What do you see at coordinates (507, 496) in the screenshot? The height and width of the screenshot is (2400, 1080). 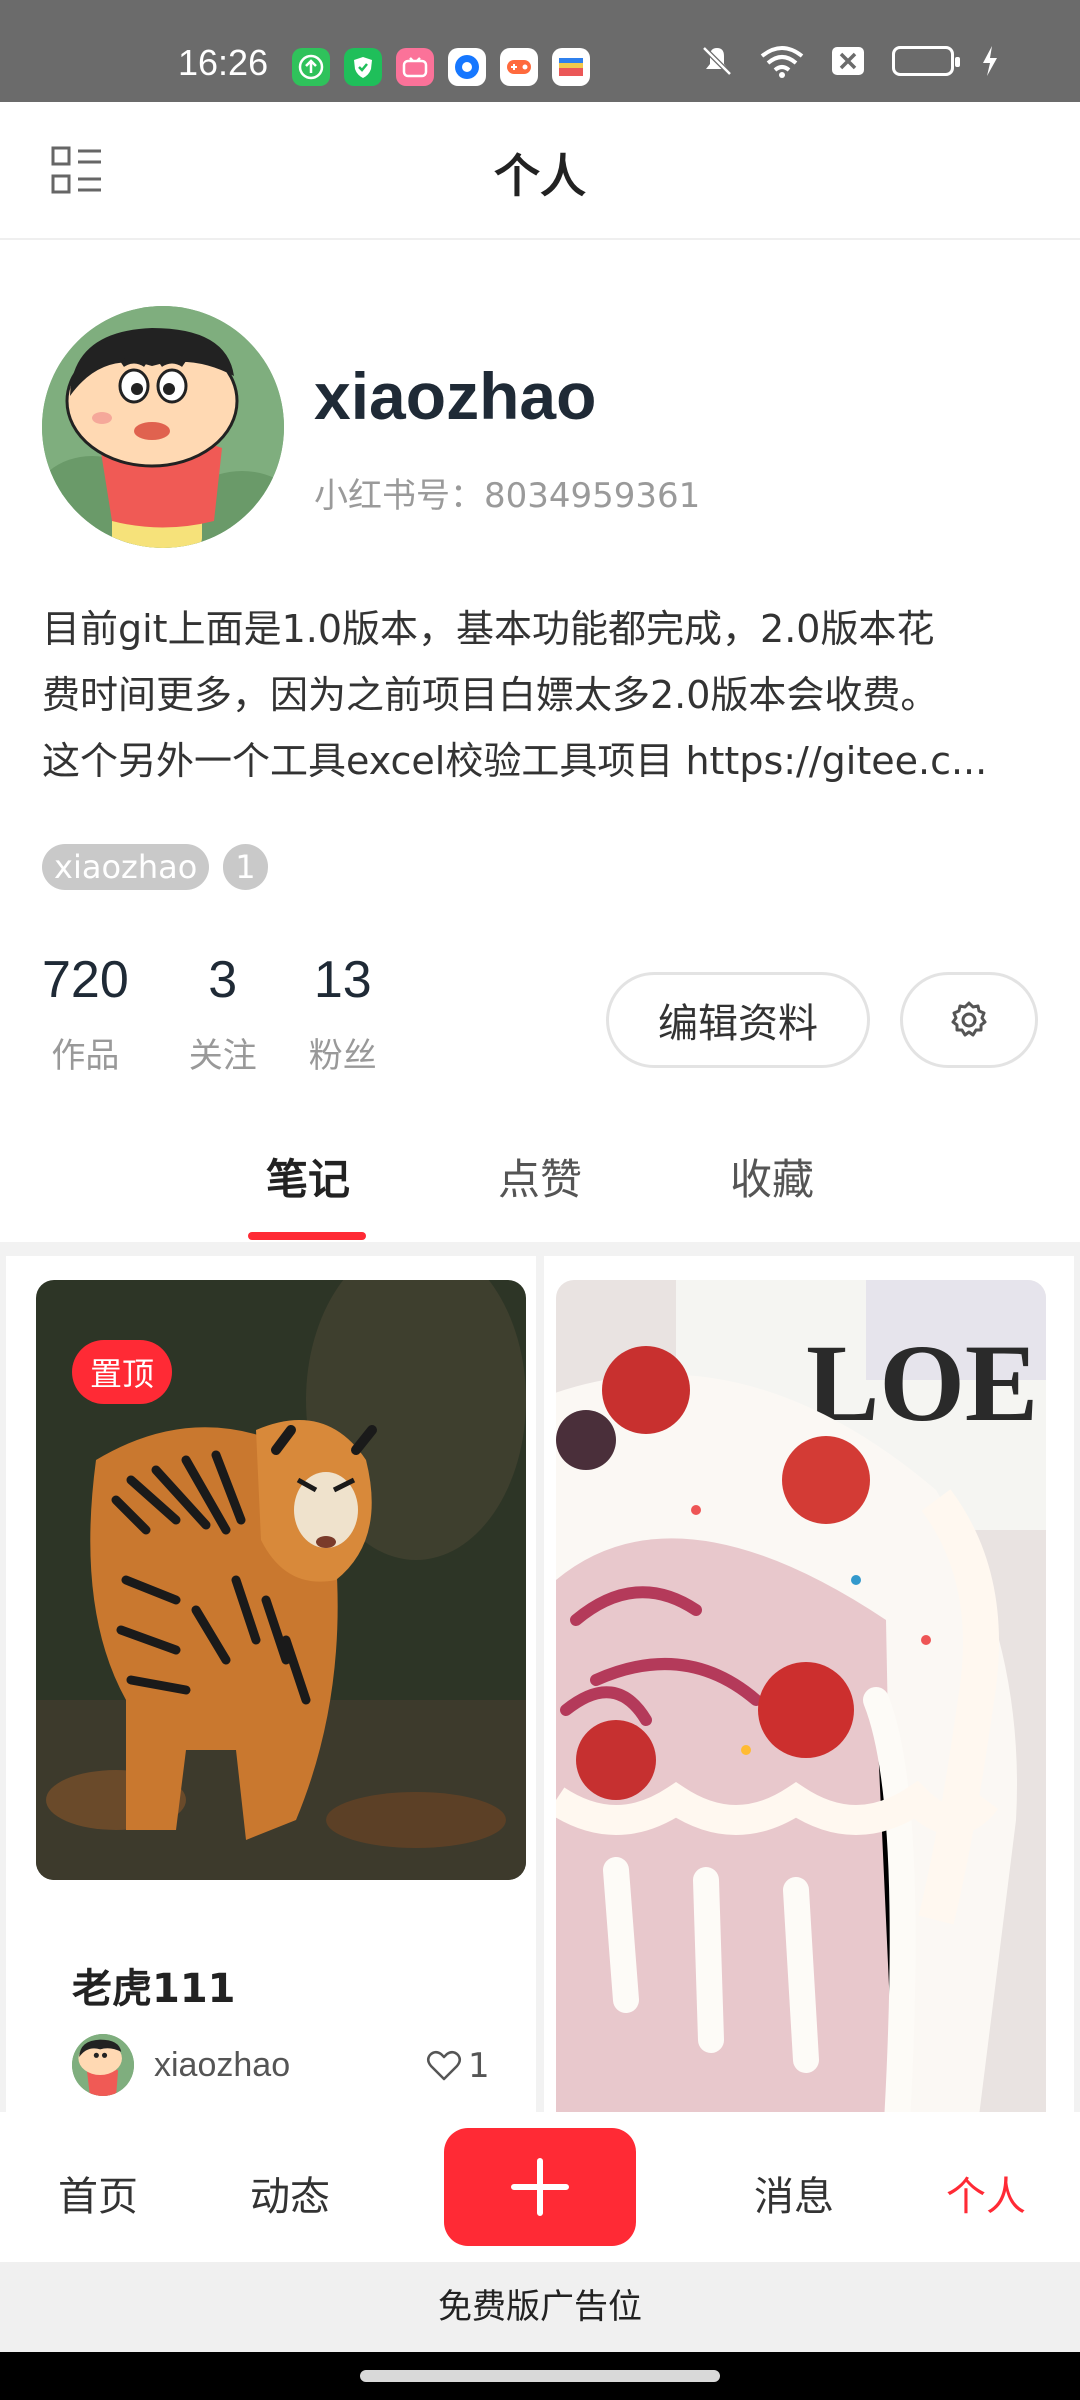 I see `profile-id: 小红书号：8034959361` at bounding box center [507, 496].